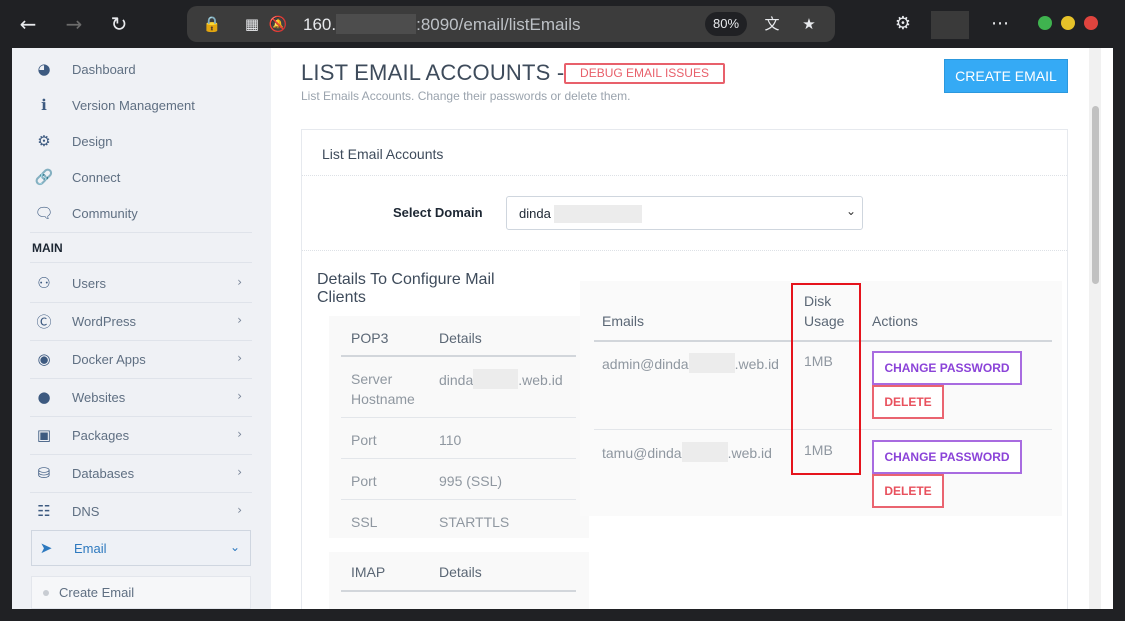  What do you see at coordinates (826, 379) in the screenshot?
I see `disk-usage-highlight` at bounding box center [826, 379].